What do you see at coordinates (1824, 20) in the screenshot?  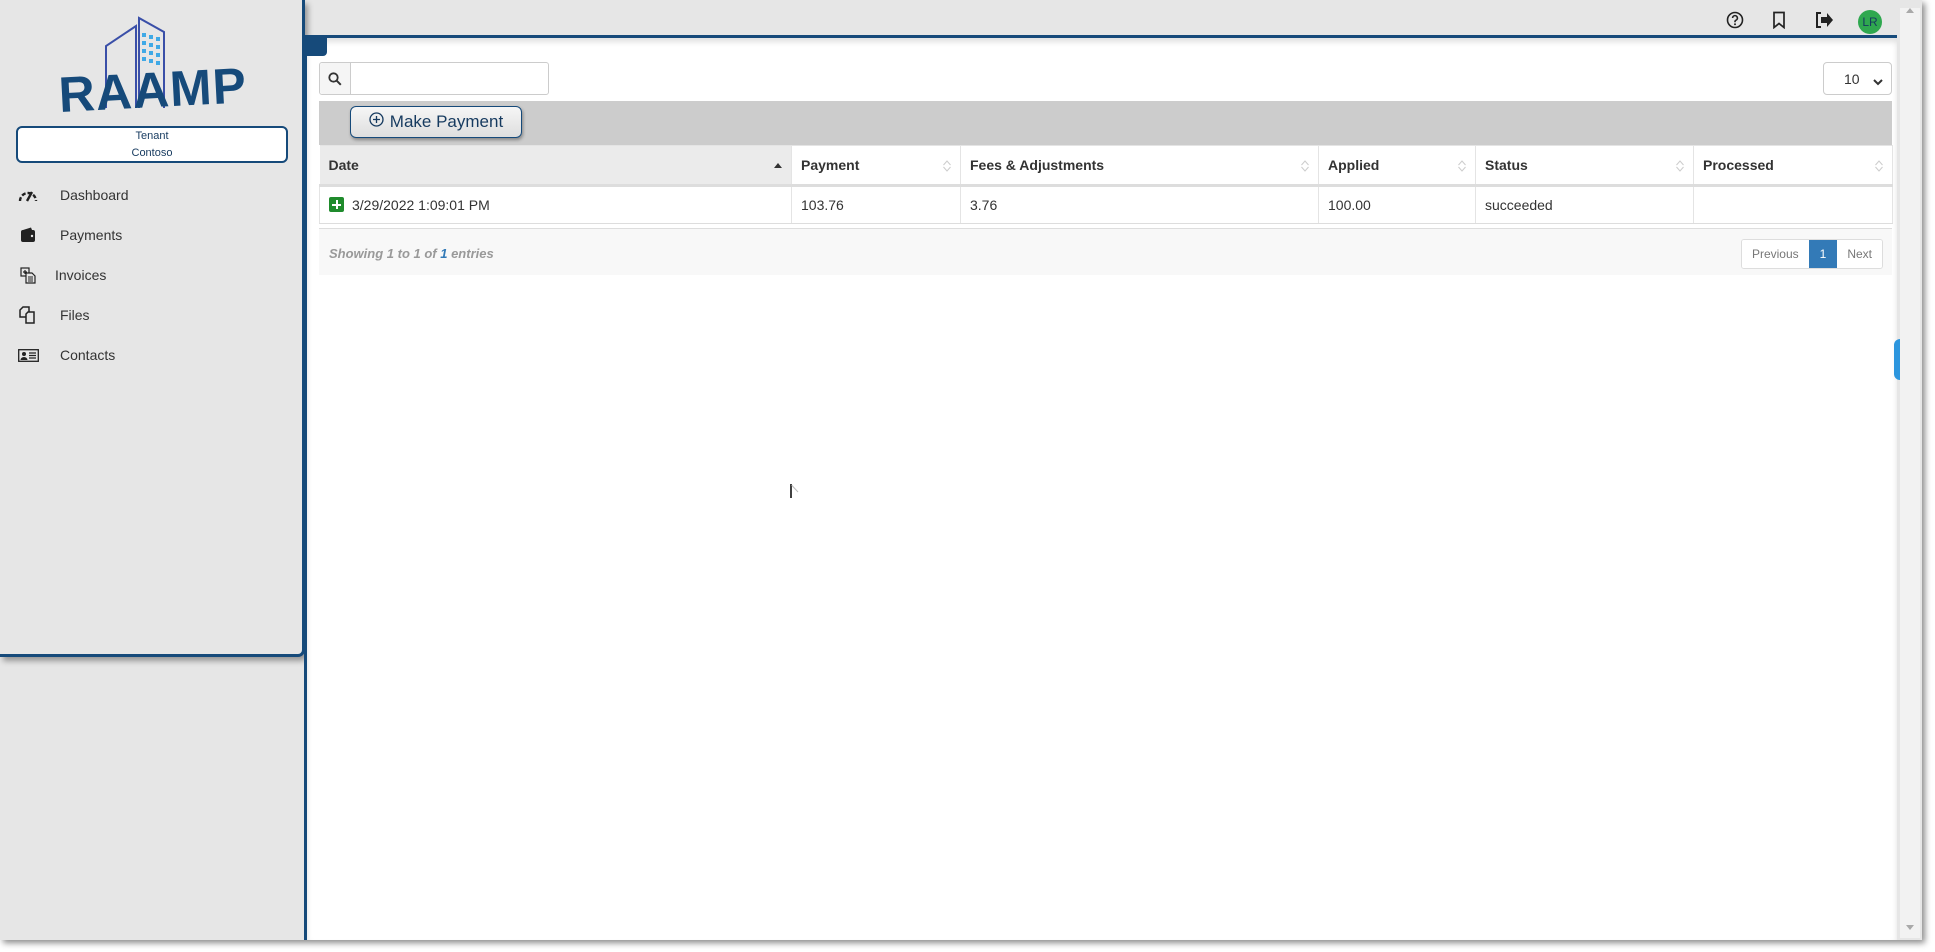 I see `sign-out-icon` at bounding box center [1824, 20].